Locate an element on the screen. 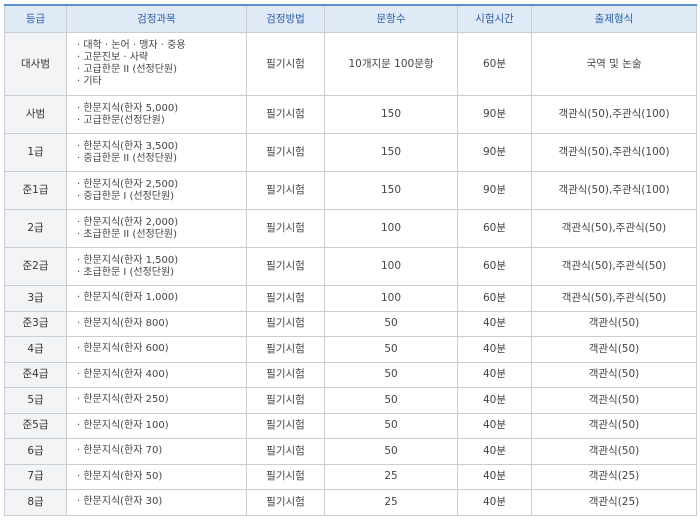  subjects-cell: · 한문지식(한자 800) is located at coordinates (156, 323).